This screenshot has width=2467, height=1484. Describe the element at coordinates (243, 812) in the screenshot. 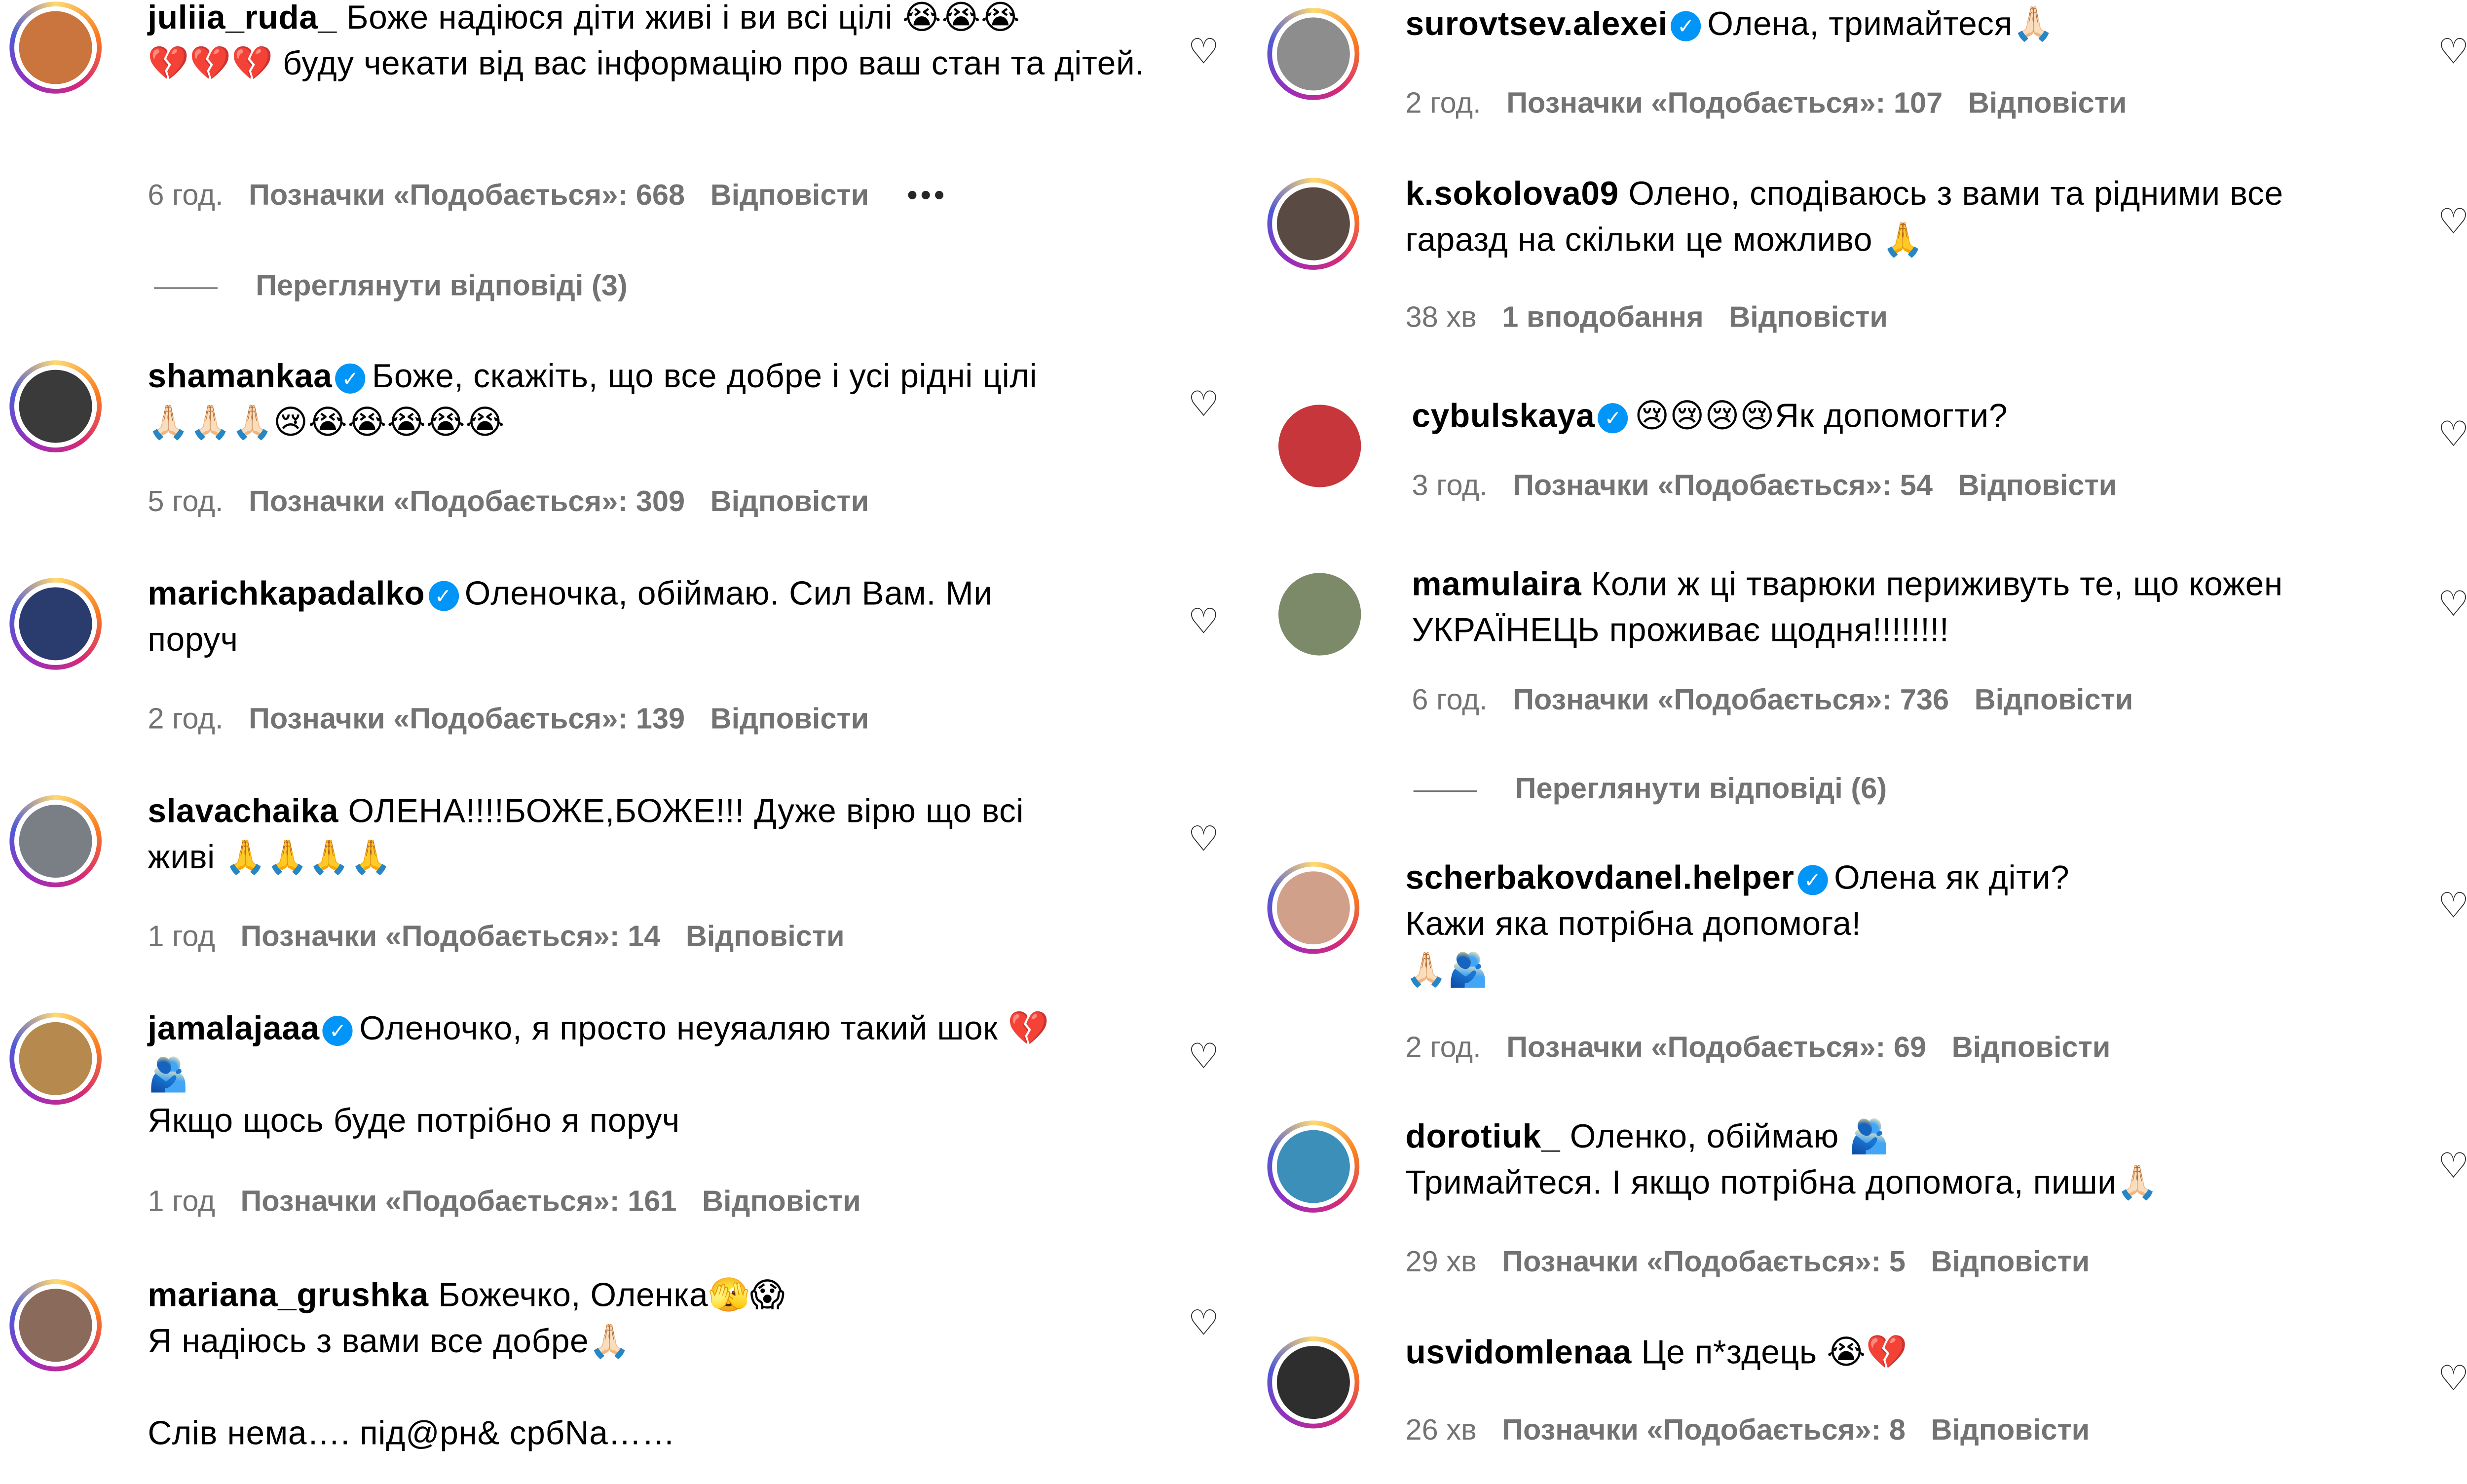

I see `username-link: slavachaika` at that location.